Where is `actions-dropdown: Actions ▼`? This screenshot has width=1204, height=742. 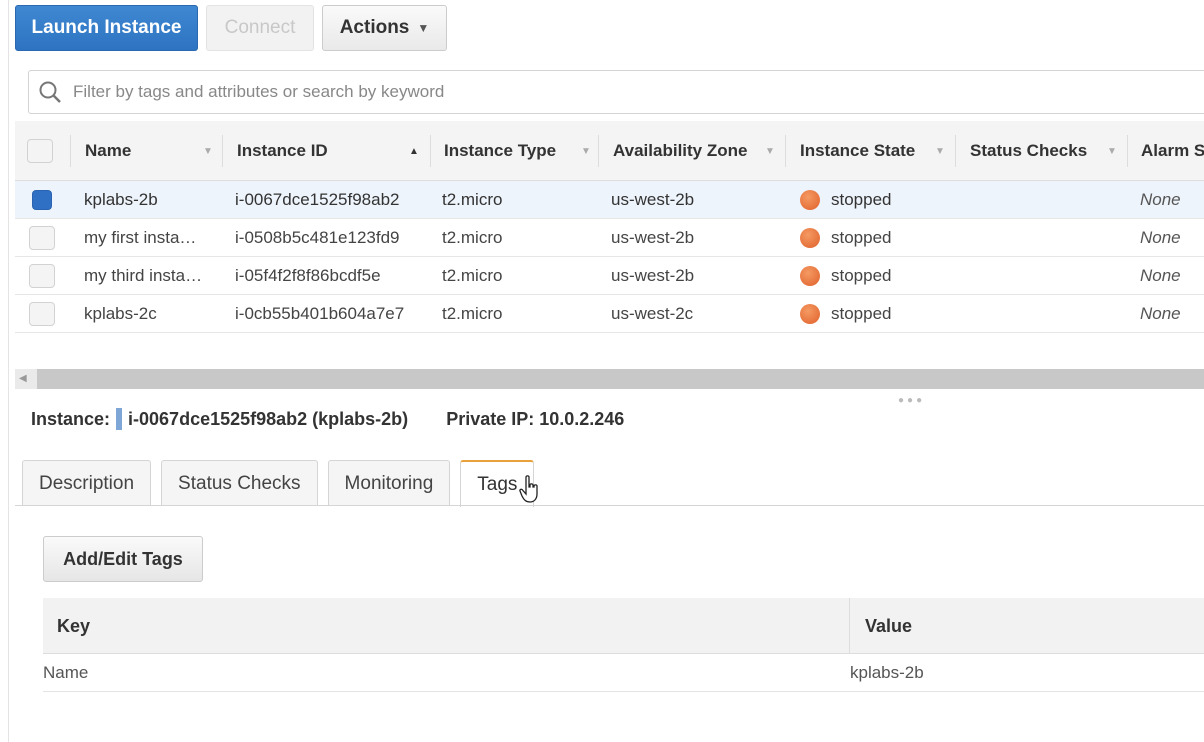 actions-dropdown: Actions ▼ is located at coordinates (384, 28).